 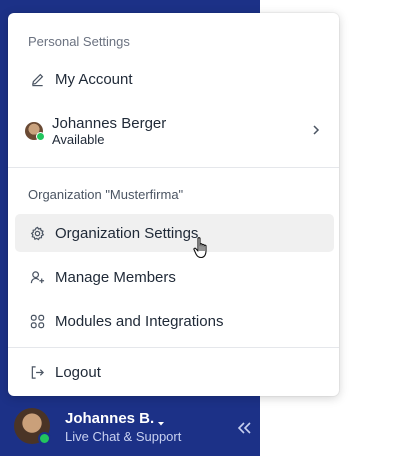 I want to click on logout-label: Logout, so click(x=78, y=372).